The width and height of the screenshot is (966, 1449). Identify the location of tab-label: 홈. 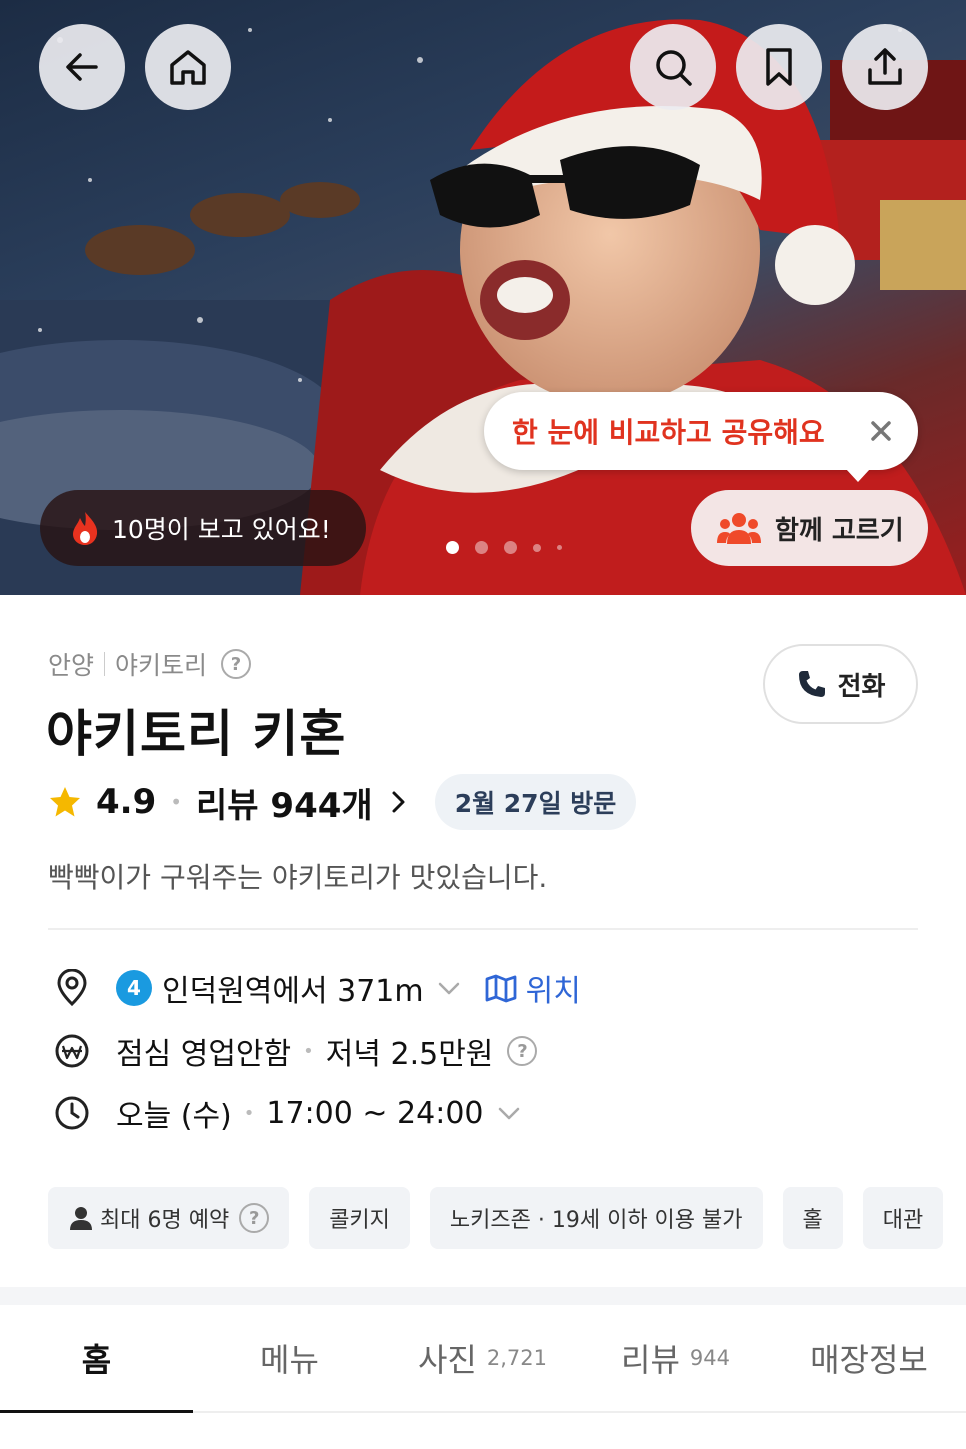
(96, 1360).